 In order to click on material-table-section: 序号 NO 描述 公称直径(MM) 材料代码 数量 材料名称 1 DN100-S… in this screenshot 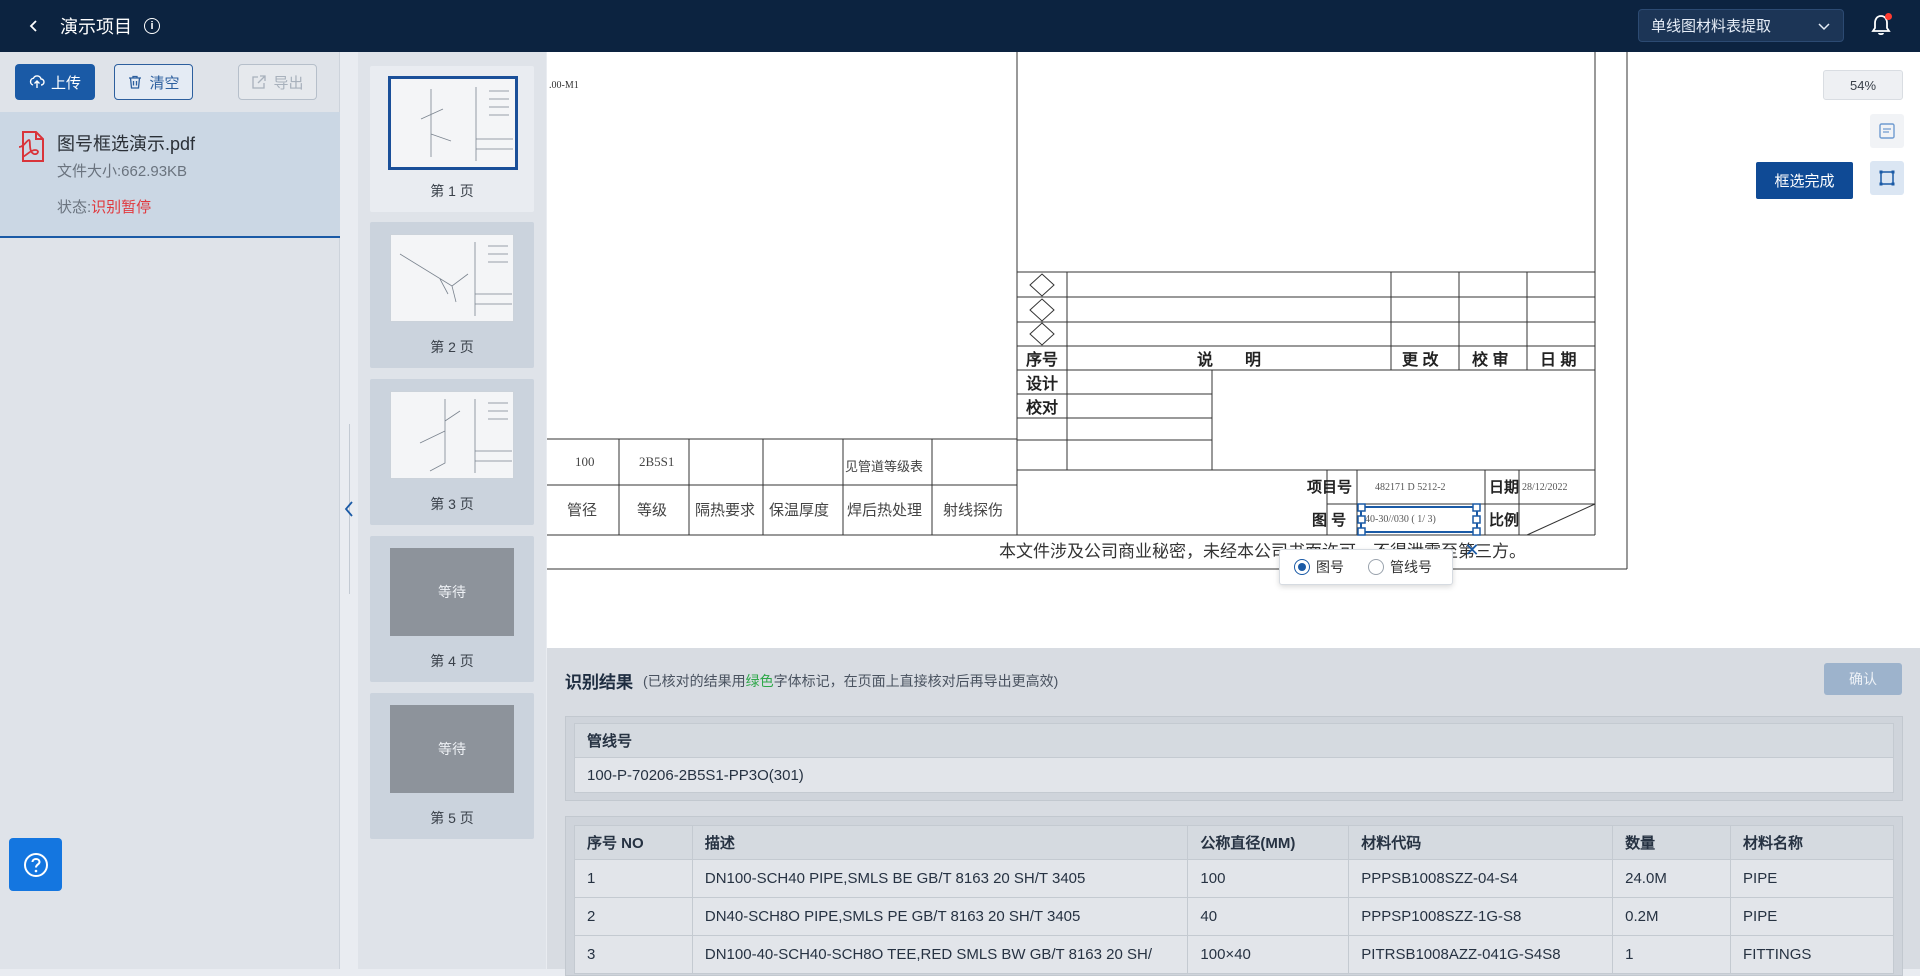, I will do `click(1234, 896)`.